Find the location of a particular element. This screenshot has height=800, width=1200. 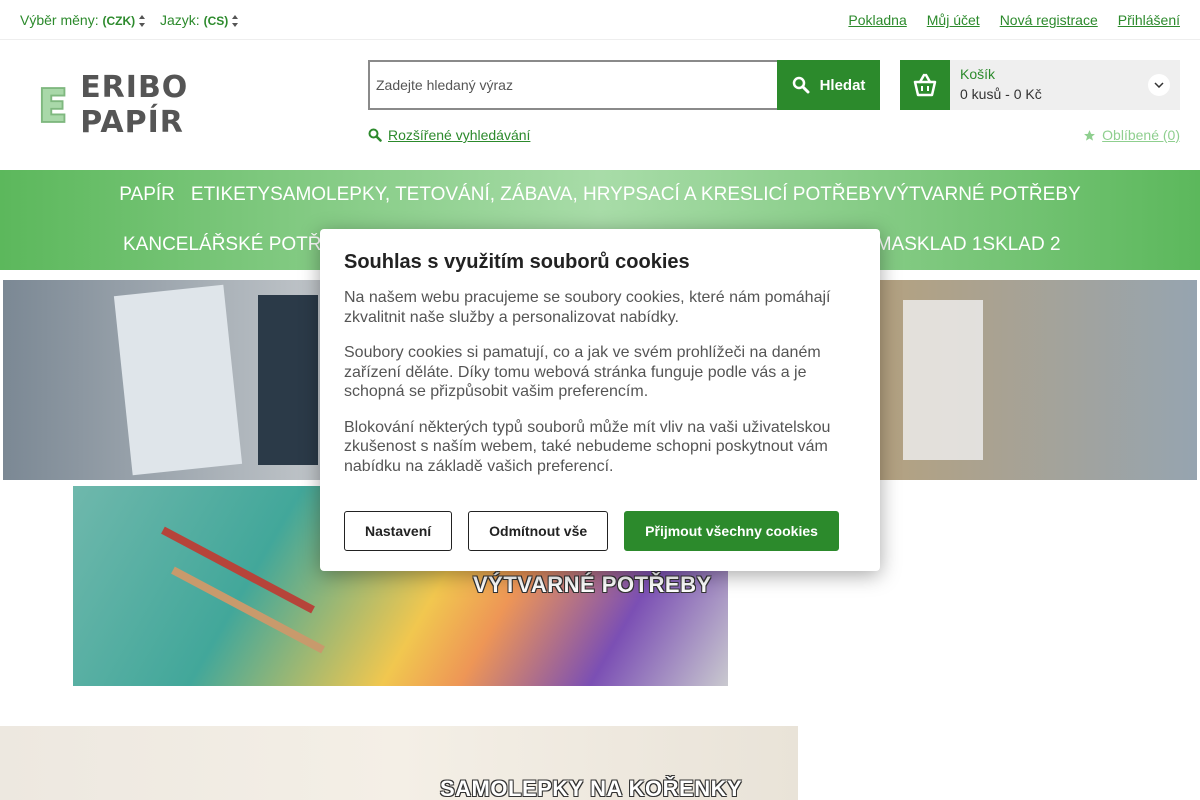

cookie-reject-button: Odmítnout vše is located at coordinates (538, 531).